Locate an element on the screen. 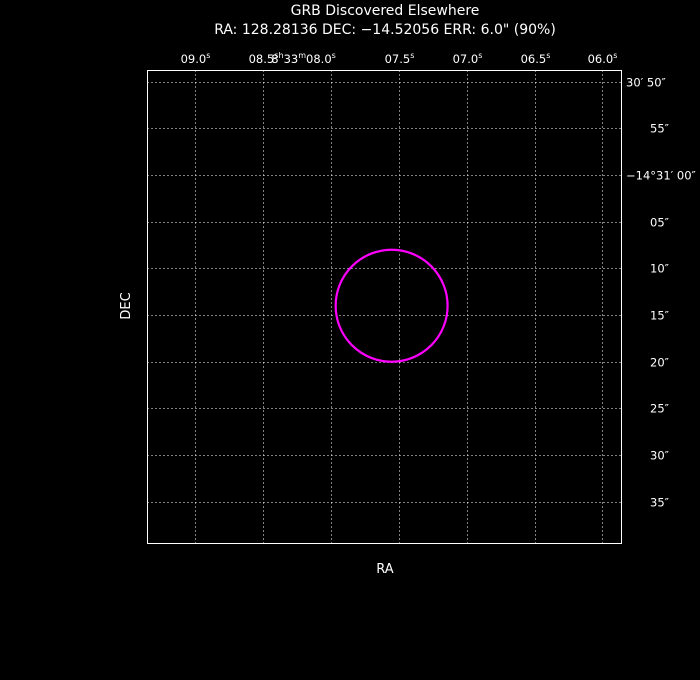  error-circle-layer is located at coordinates (391, 305).